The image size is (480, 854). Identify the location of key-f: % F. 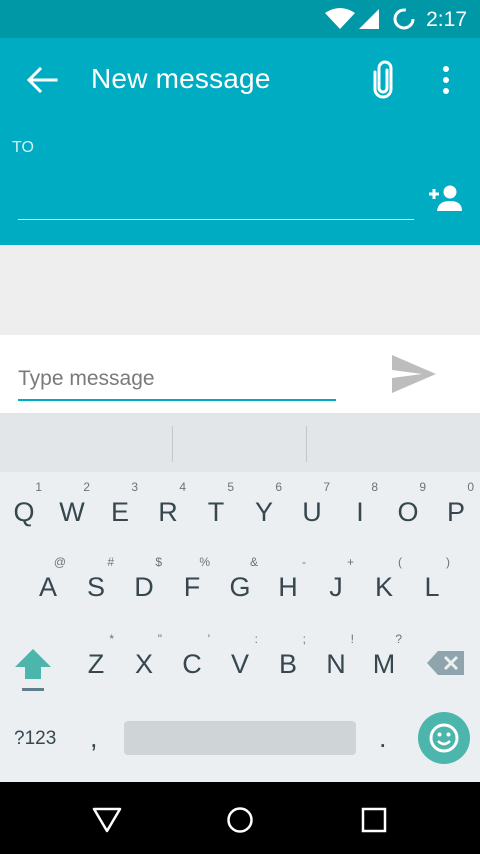
(192, 583).